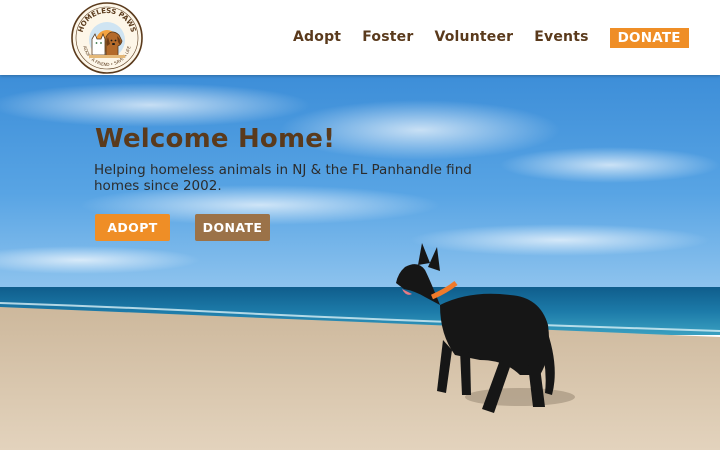 This screenshot has height=450, width=720. What do you see at coordinates (561, 37) in the screenshot?
I see `nav-events: Events` at bounding box center [561, 37].